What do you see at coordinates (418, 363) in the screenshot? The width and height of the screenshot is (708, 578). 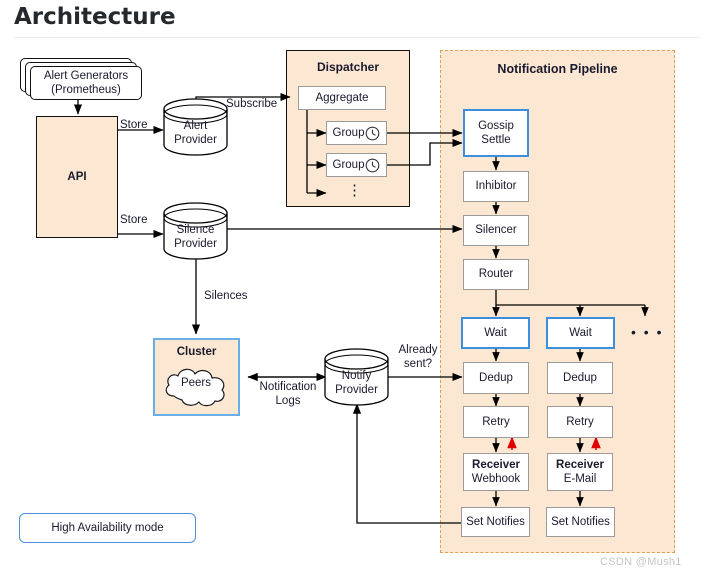 I see `already-sent-line2: sent?` at bounding box center [418, 363].